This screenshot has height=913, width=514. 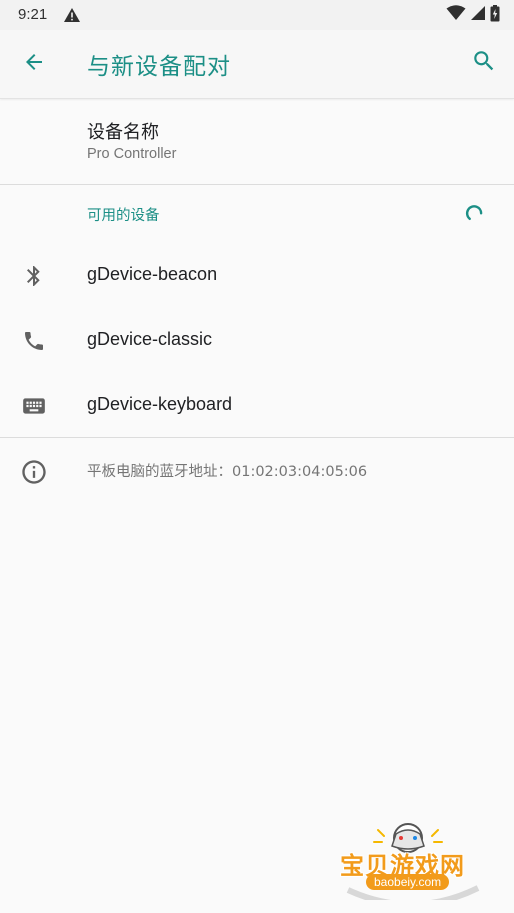 I want to click on device-item-classic: gDevice-classic, so click(x=257, y=341).